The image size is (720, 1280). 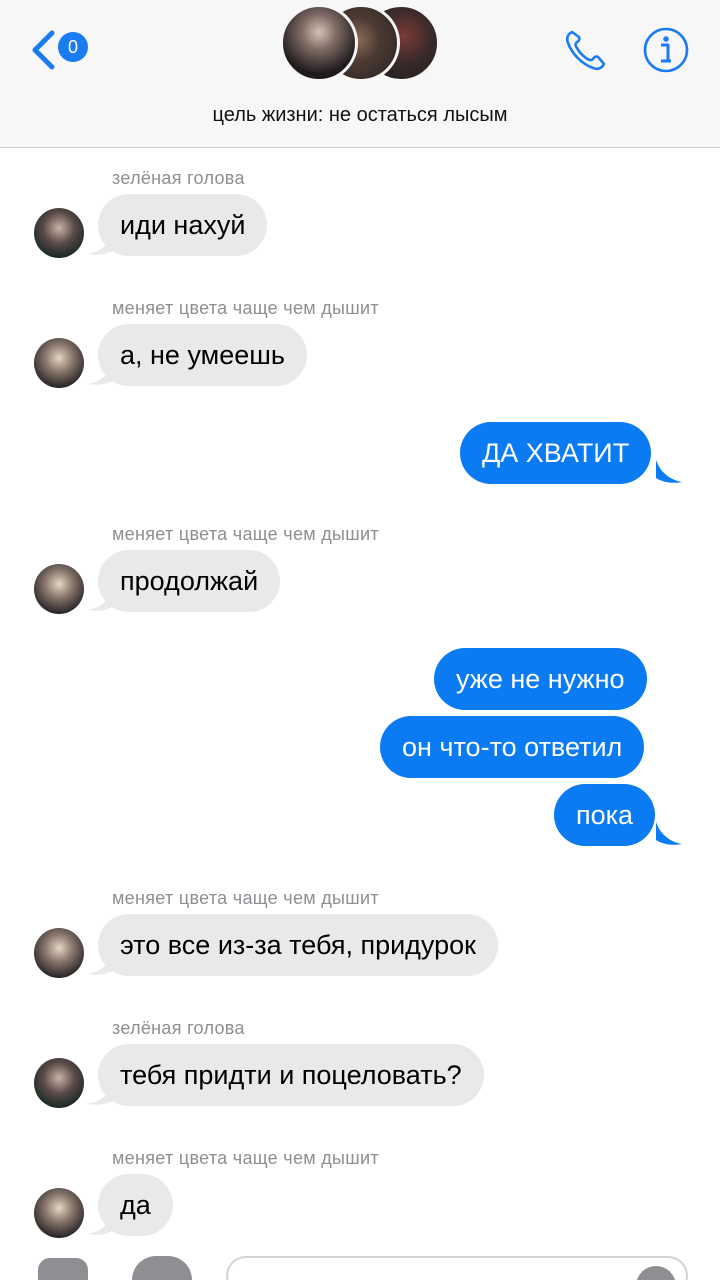 What do you see at coordinates (73, 47) in the screenshot?
I see `unread-count-badge: 0` at bounding box center [73, 47].